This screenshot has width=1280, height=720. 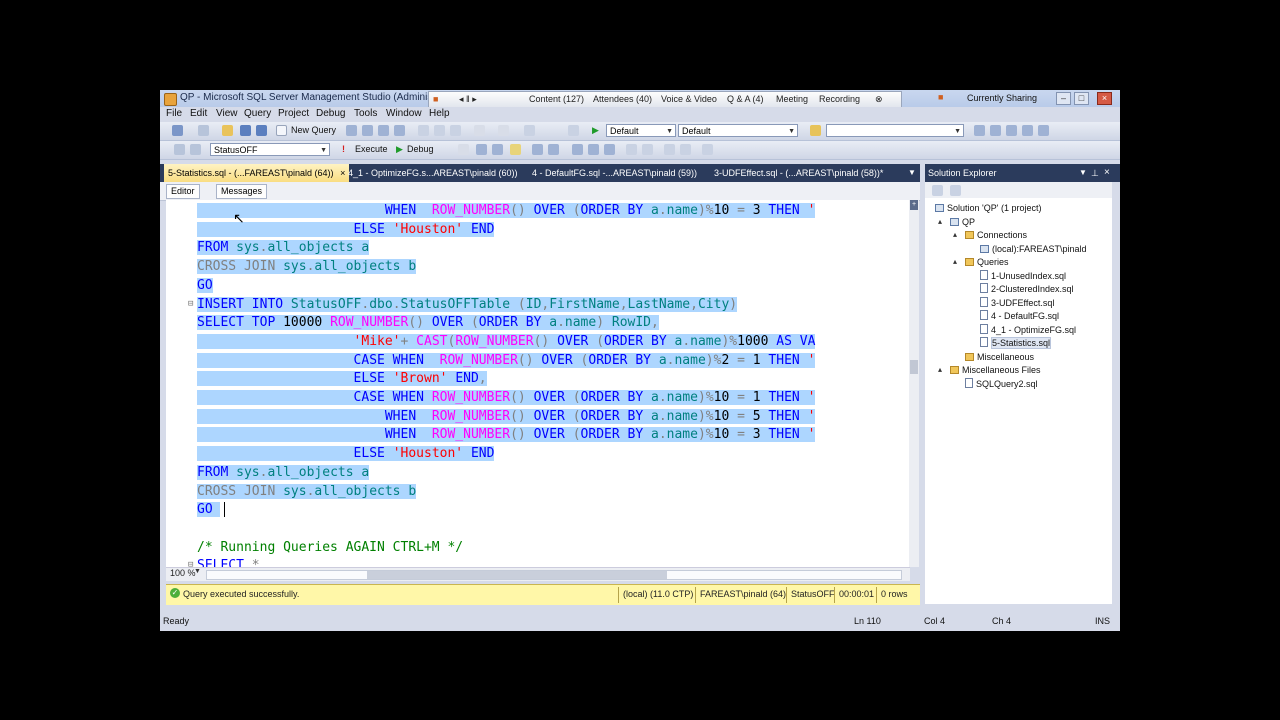 I want to click on results-to-file-icon, so click(x=609, y=149).